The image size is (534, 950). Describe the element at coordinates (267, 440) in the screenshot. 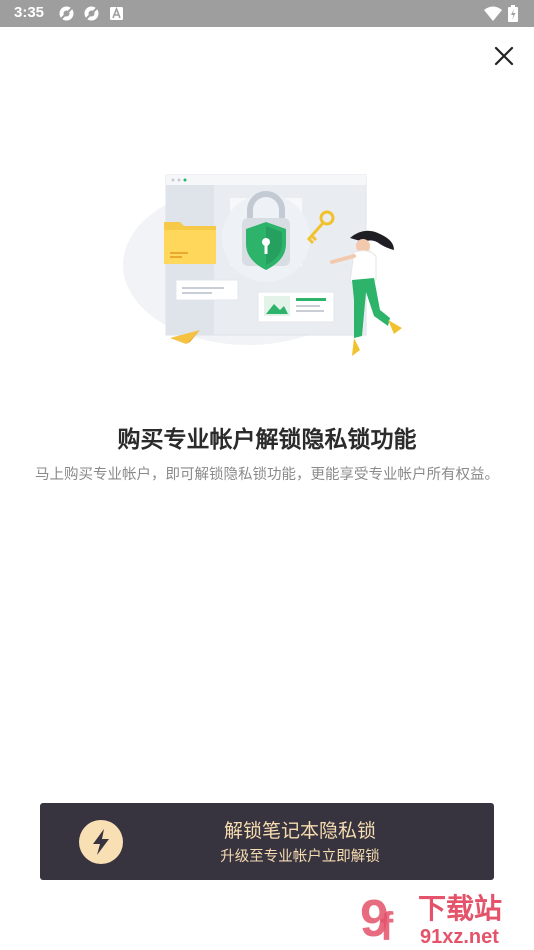

I see `page-title: 购买专业帐户解锁隐私锁功能` at that location.